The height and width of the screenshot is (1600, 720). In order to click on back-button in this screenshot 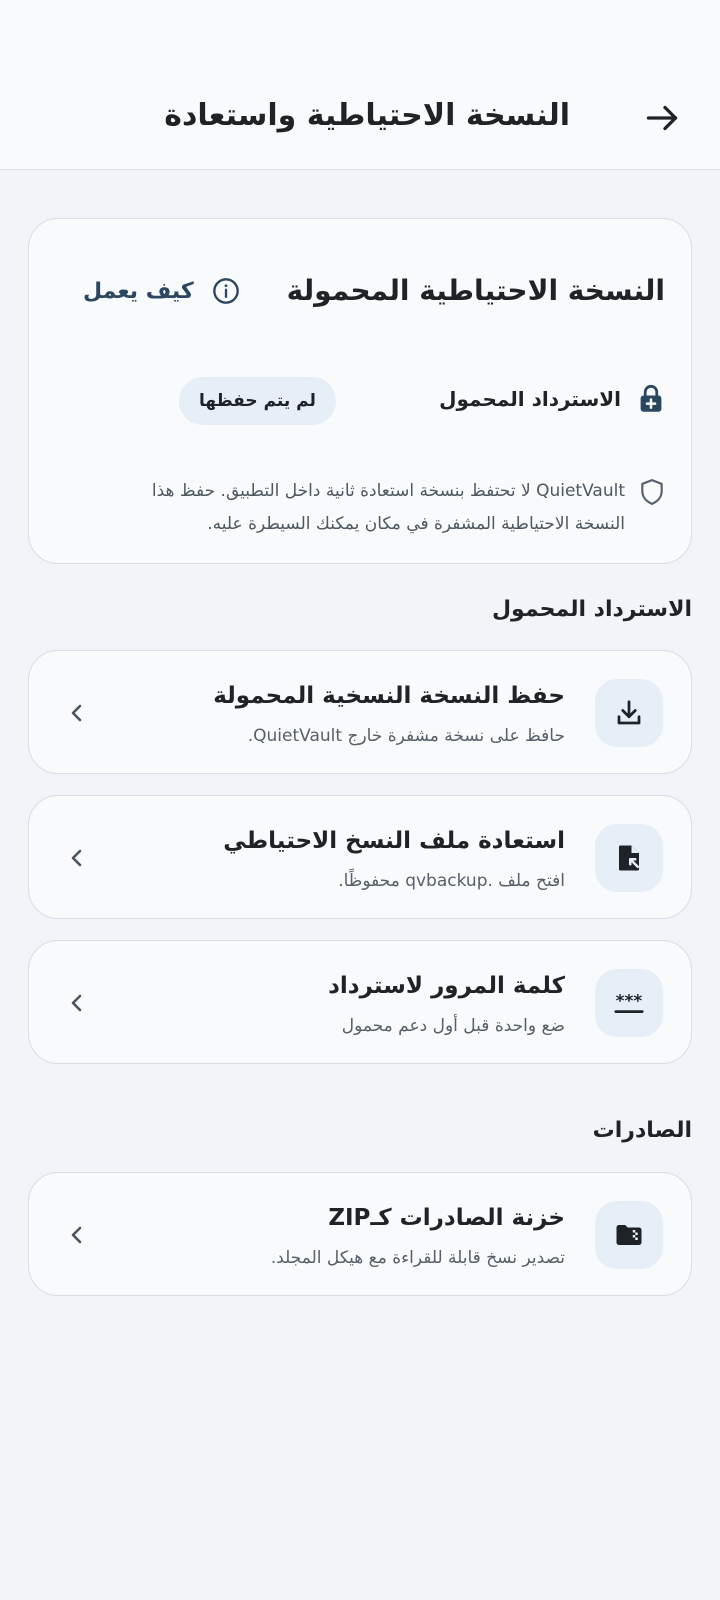, I will do `click(662, 118)`.